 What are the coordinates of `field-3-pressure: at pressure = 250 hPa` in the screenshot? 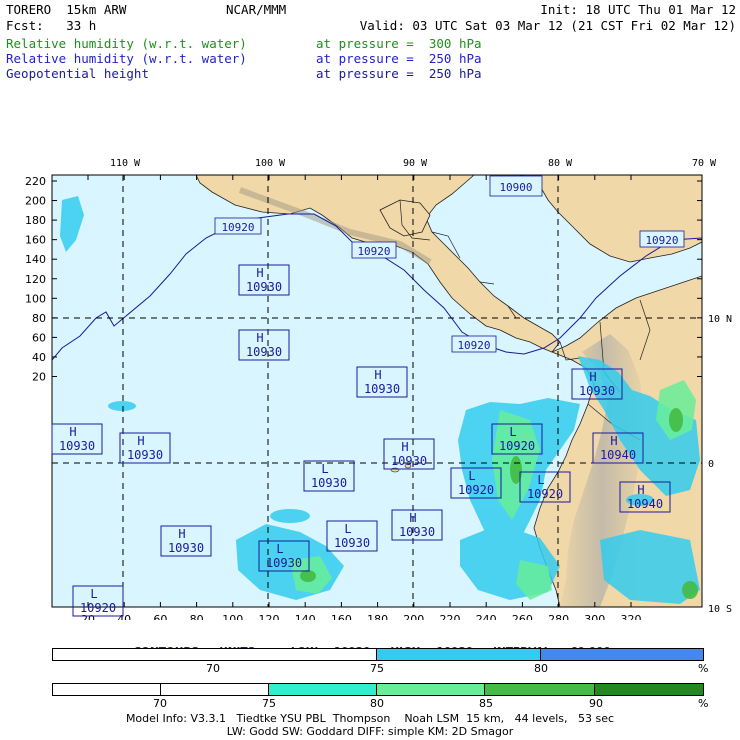 It's located at (399, 73).